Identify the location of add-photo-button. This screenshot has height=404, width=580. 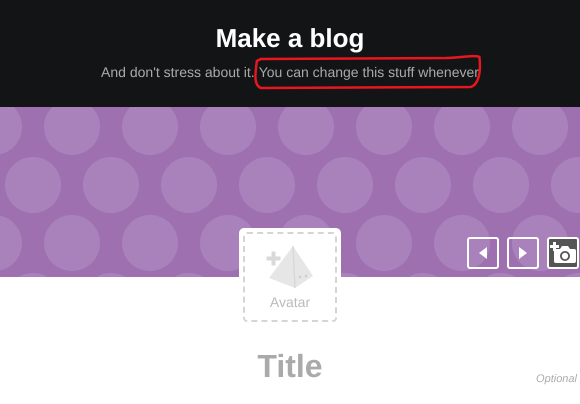
(563, 253).